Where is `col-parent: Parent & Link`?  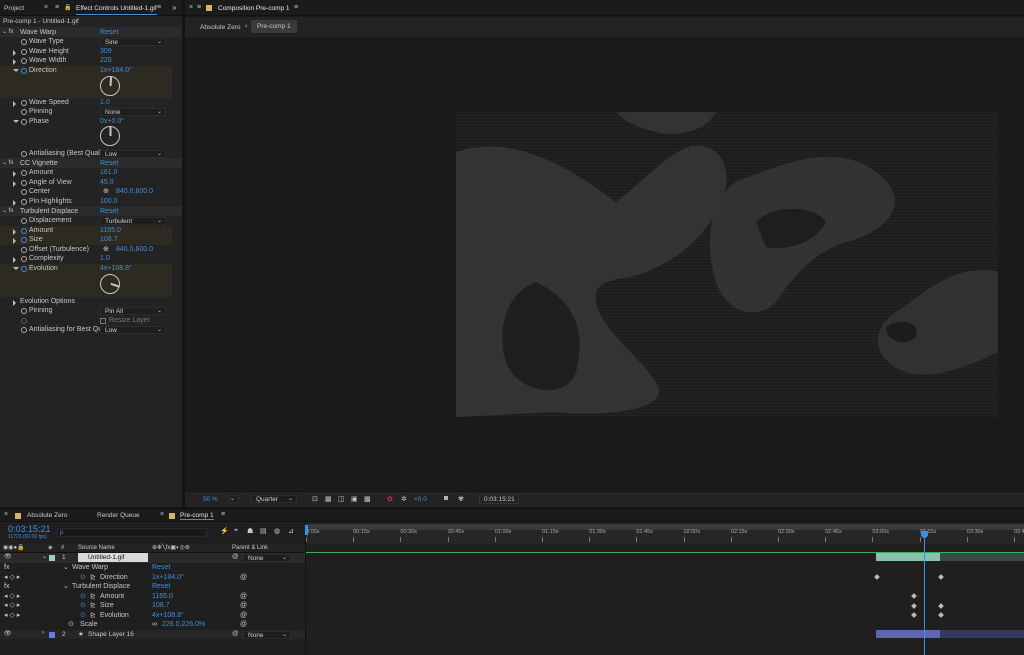 col-parent: Parent & Link is located at coordinates (250, 548).